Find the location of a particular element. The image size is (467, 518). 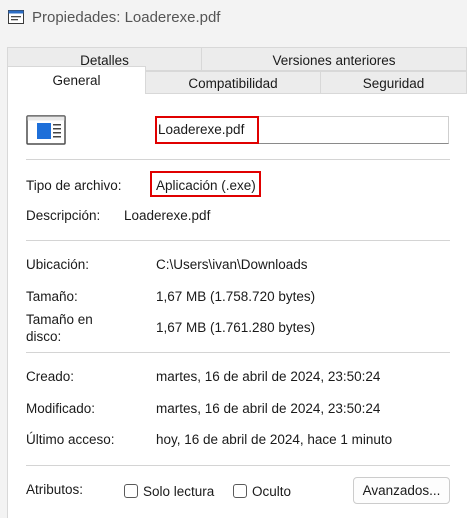

location-label: Ubicación: is located at coordinates (58, 264).